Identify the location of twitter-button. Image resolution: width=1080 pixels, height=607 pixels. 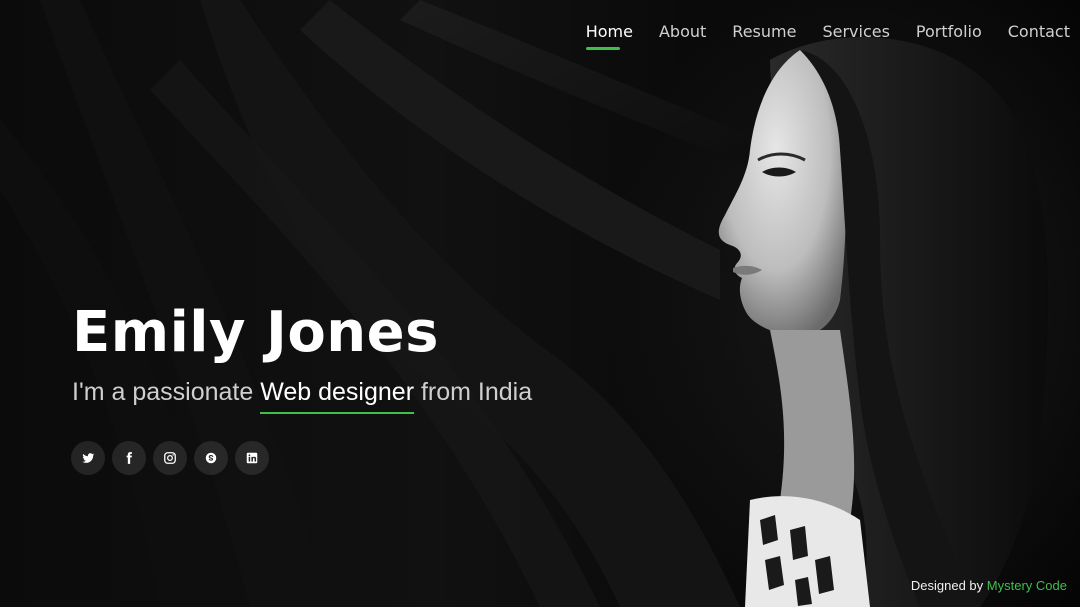
(88, 458).